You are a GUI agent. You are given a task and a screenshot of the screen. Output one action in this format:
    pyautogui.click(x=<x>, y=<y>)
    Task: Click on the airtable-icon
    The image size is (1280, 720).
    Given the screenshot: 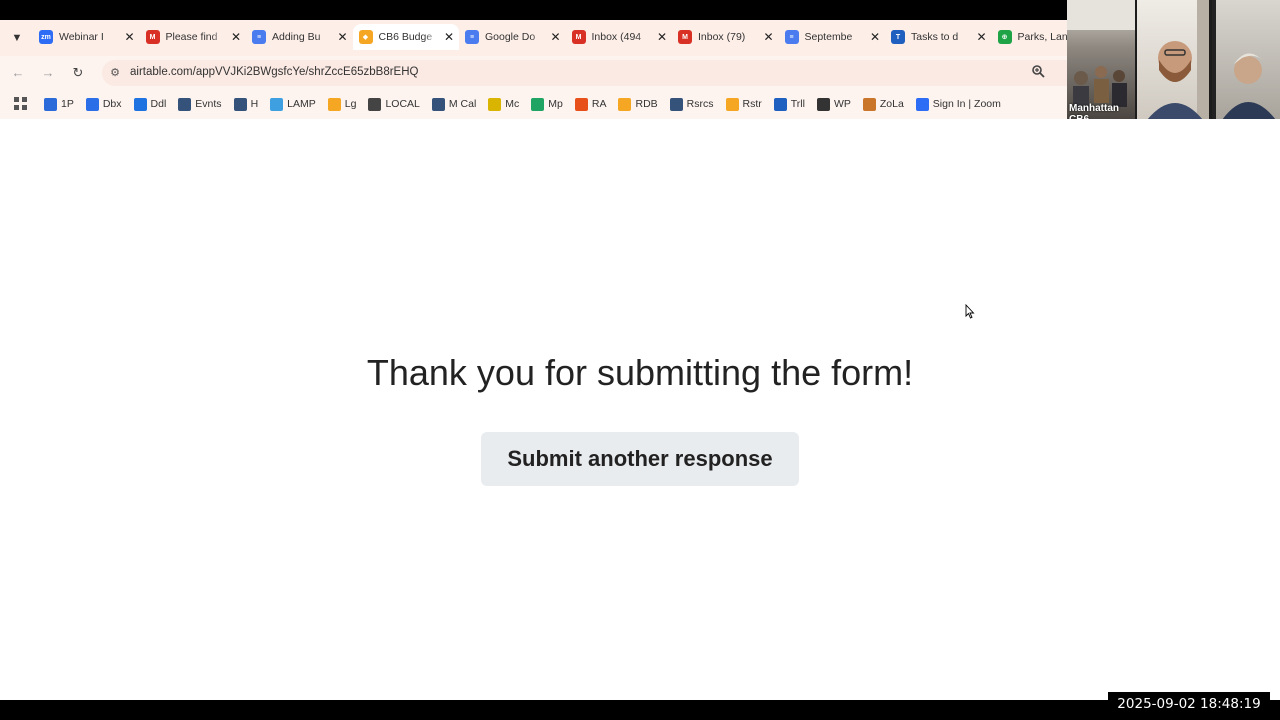 What is the action you would take?
    pyautogui.click(x=334, y=104)
    